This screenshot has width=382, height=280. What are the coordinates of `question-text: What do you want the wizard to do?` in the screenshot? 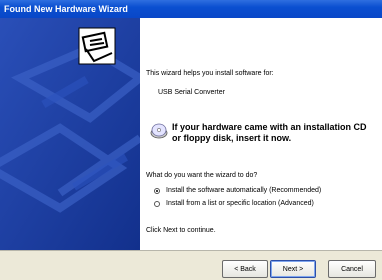 It's located at (202, 175).